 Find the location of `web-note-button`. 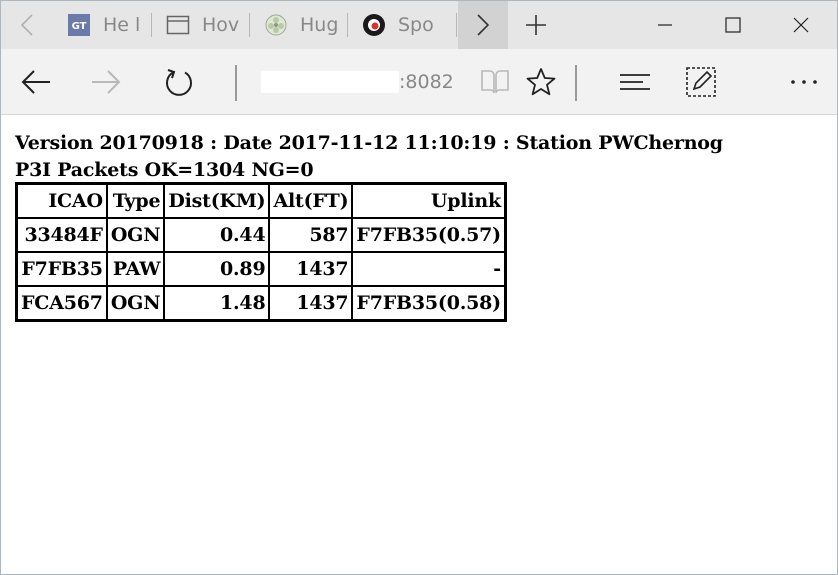

web-note-button is located at coordinates (701, 82).